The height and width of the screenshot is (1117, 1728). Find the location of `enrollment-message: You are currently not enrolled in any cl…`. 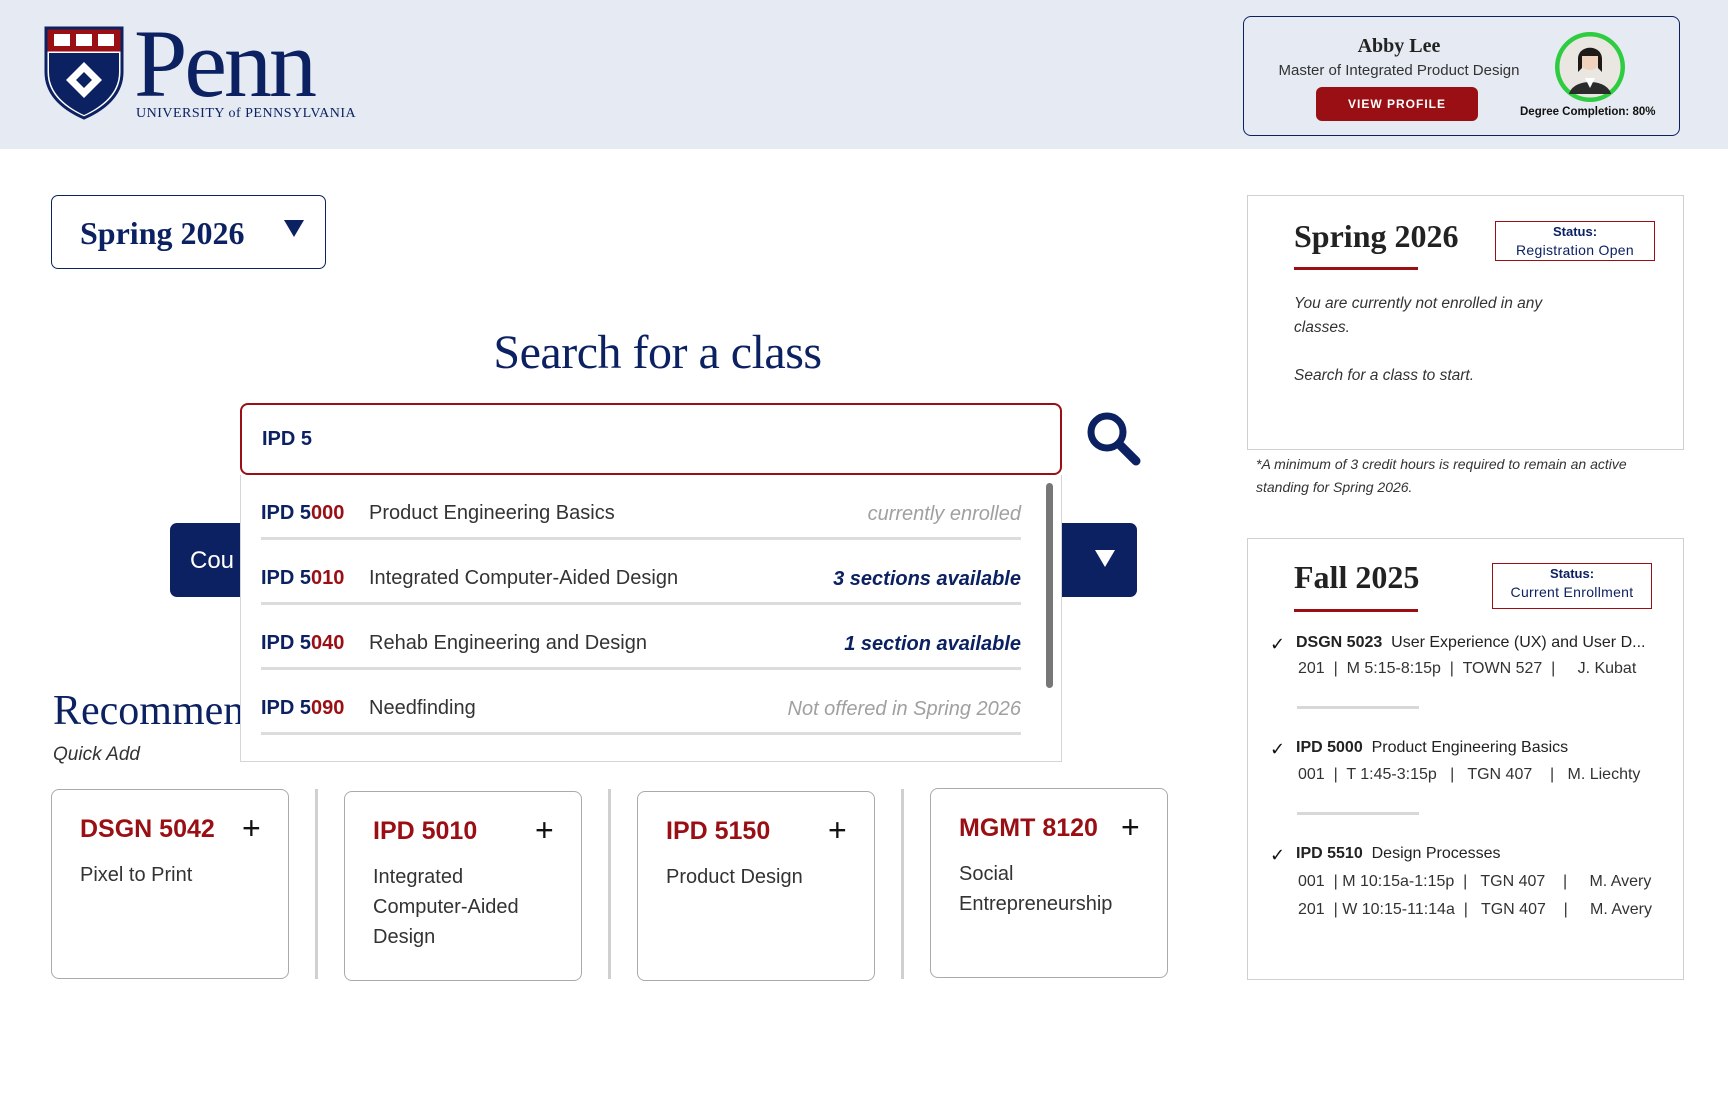

enrollment-message: You are currently not enrolled in any cl… is located at coordinates (1418, 315).